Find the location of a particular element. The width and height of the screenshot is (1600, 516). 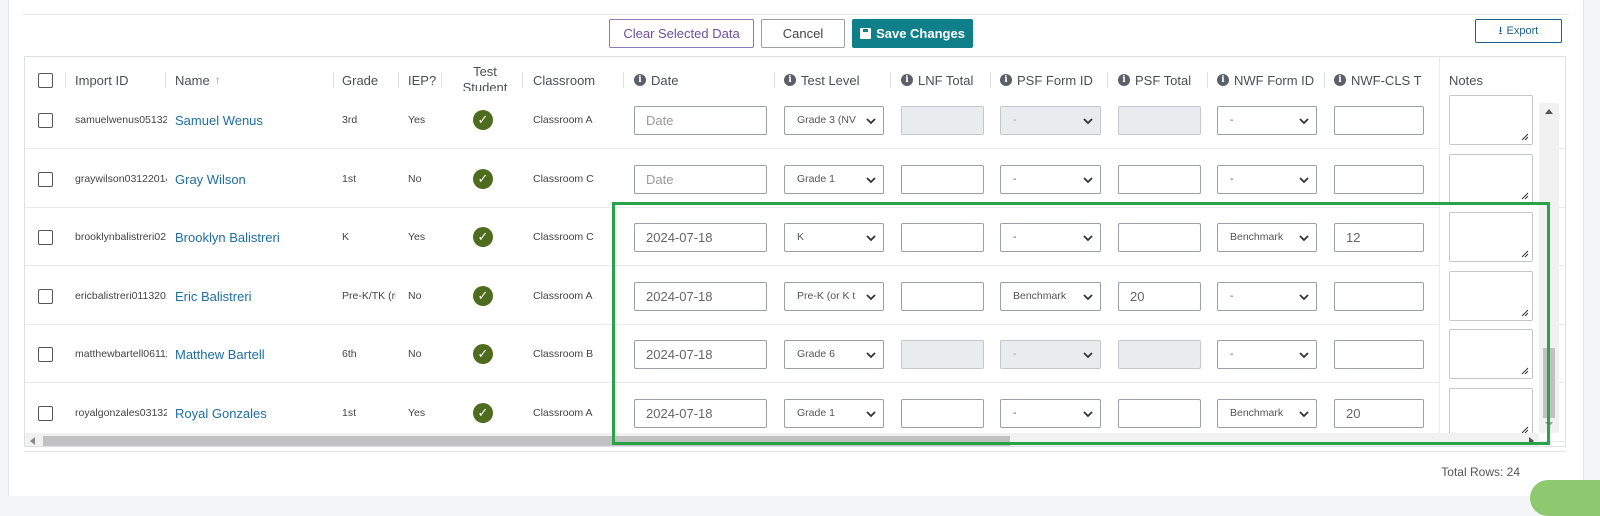

save-changes-button: Save Changes is located at coordinates (912, 33).